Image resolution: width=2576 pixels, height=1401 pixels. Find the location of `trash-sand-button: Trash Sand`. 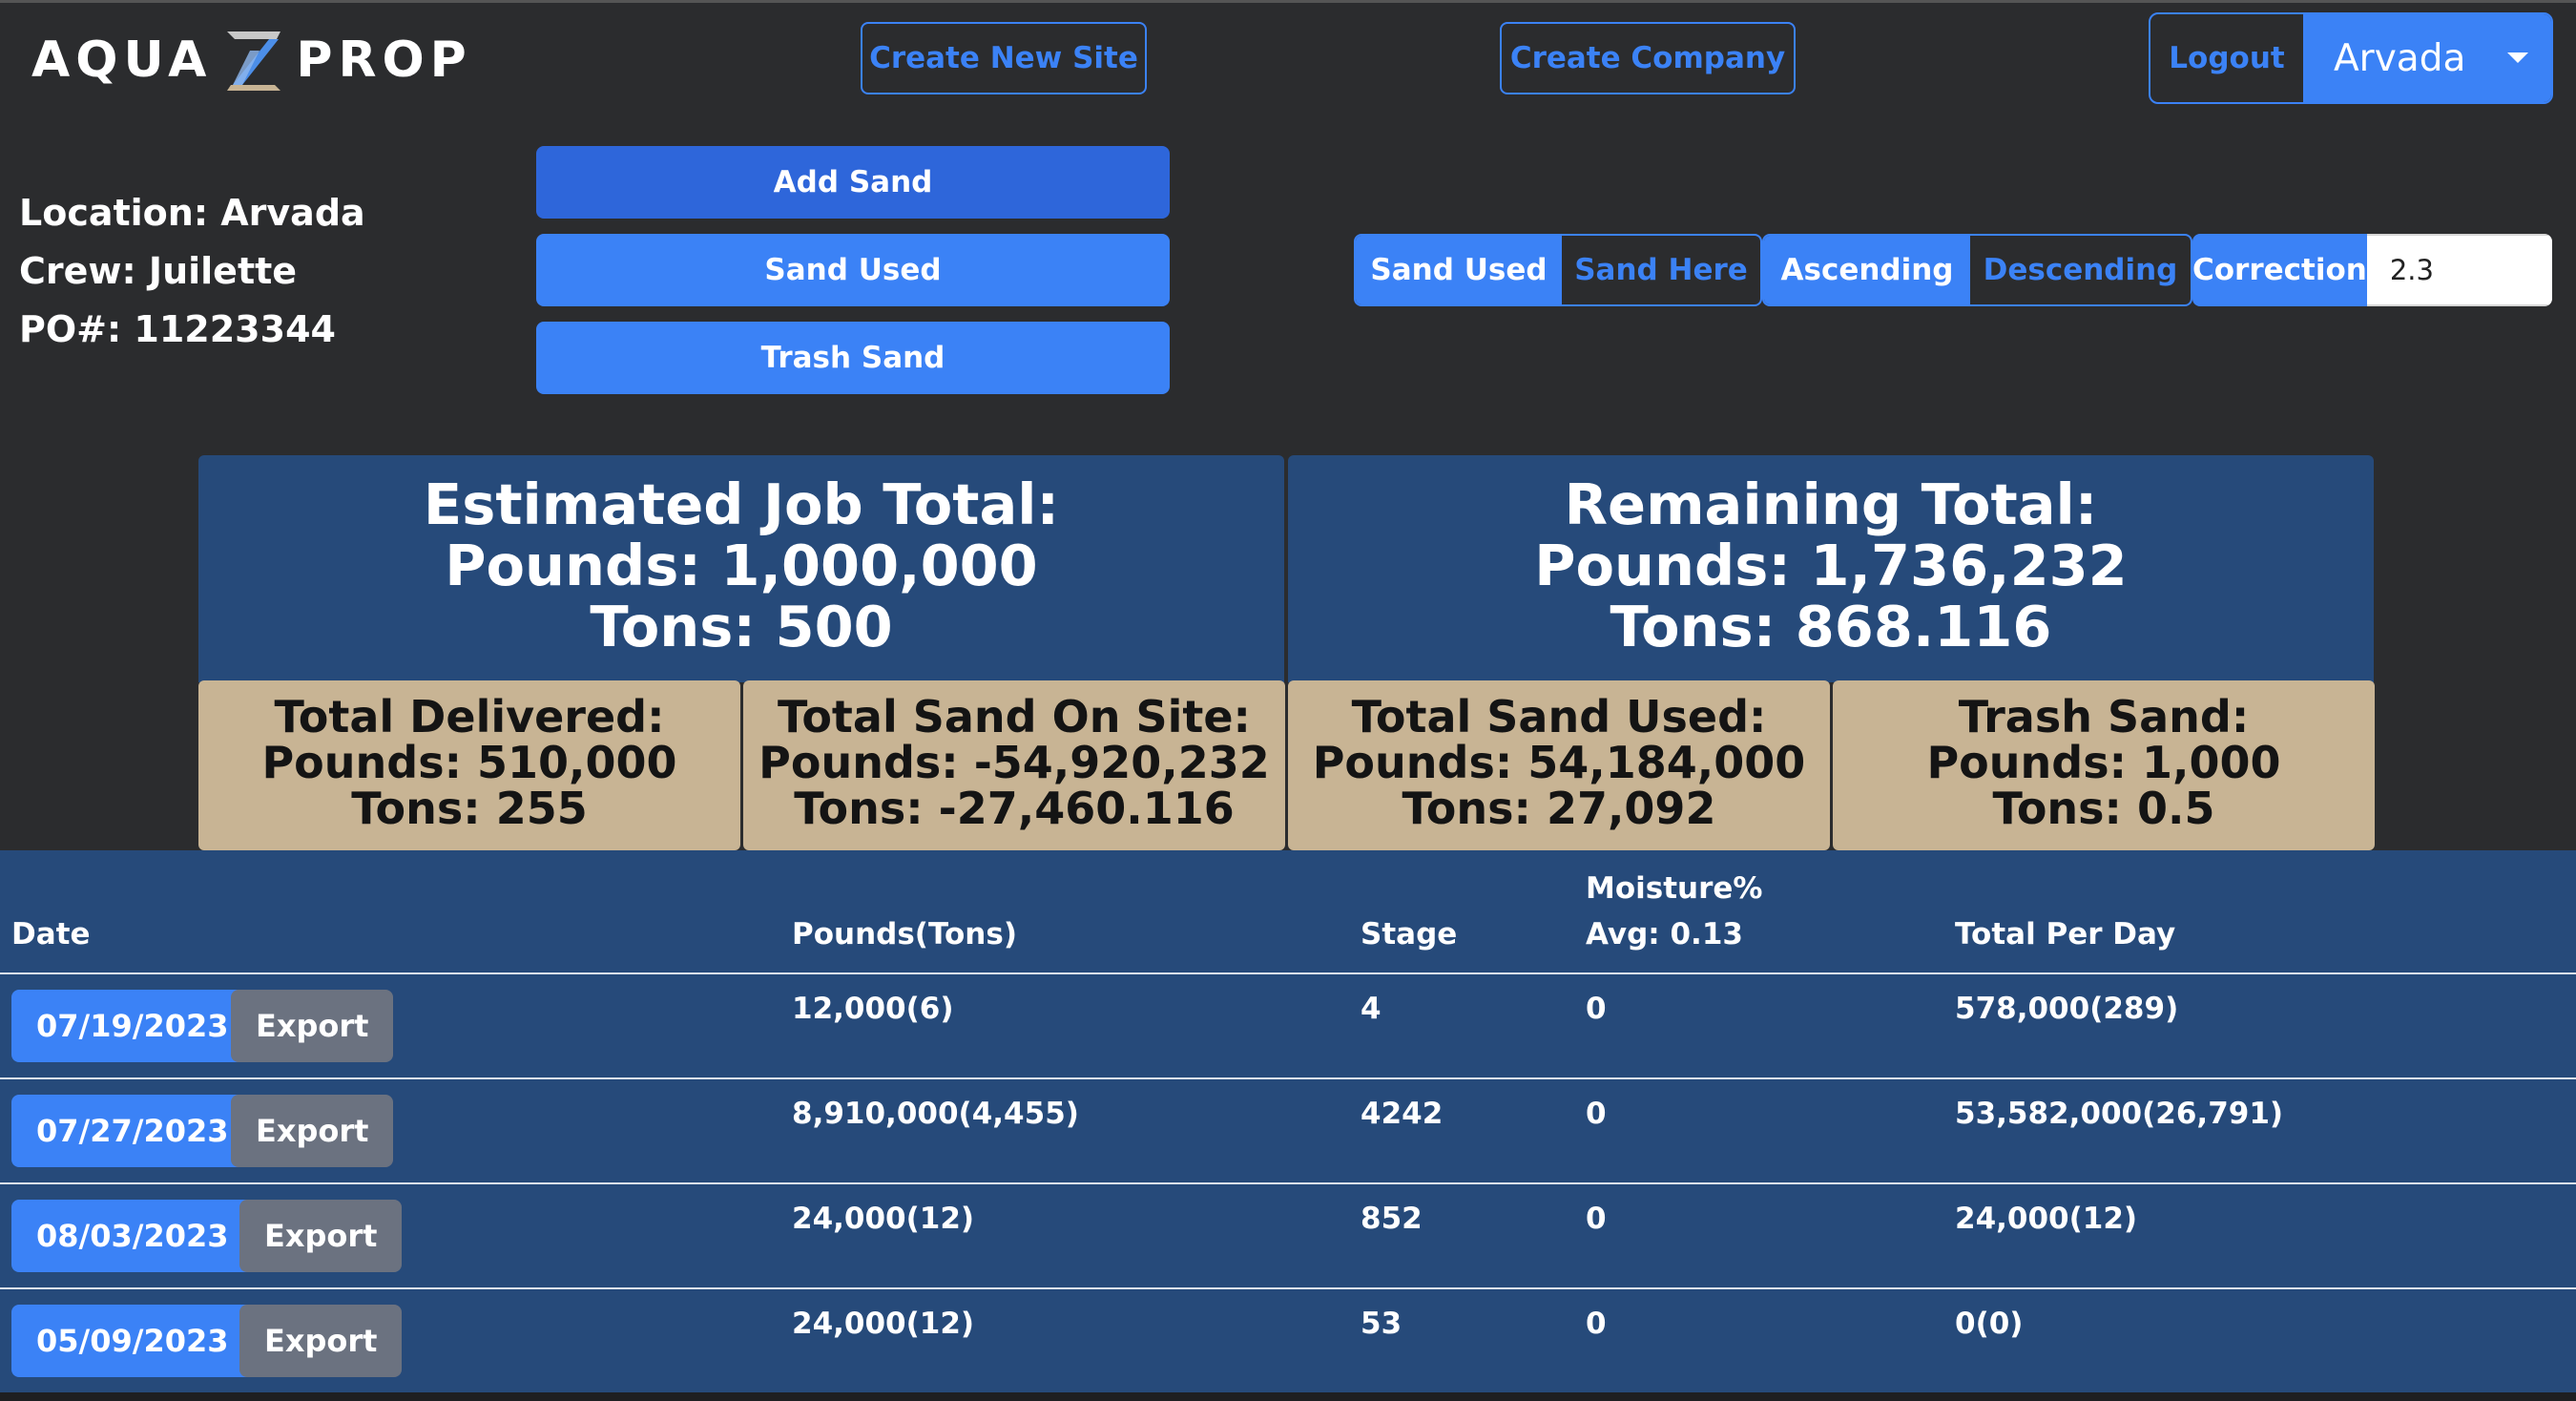

trash-sand-button: Trash Sand is located at coordinates (853, 358).